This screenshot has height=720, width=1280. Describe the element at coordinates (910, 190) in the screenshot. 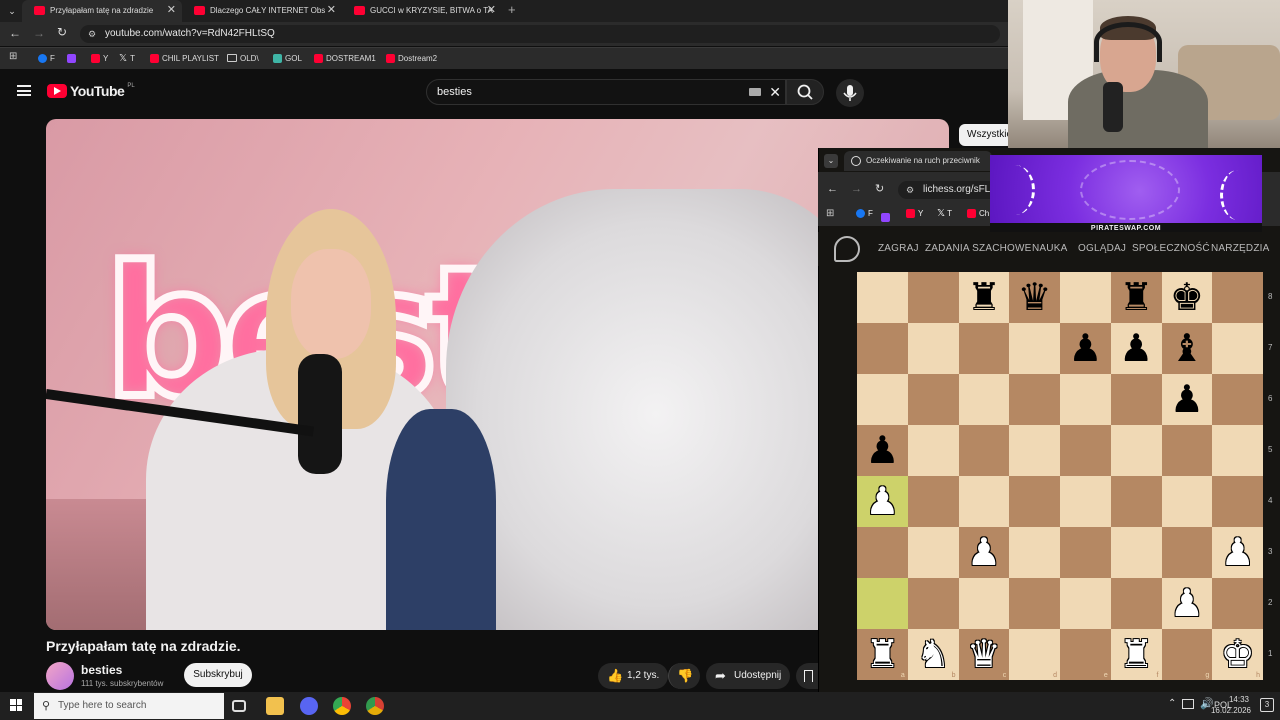

I see `site-info-icon: ⚙` at that location.